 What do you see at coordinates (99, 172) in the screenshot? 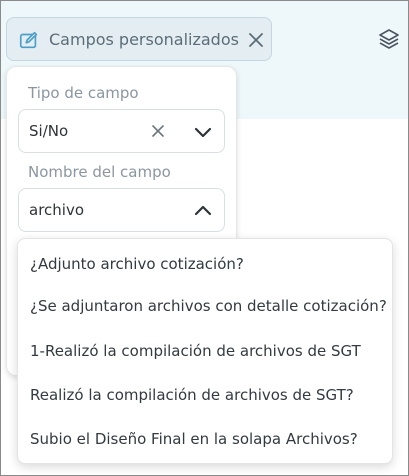
I see `field-name-label: Nombre del campo` at bounding box center [99, 172].